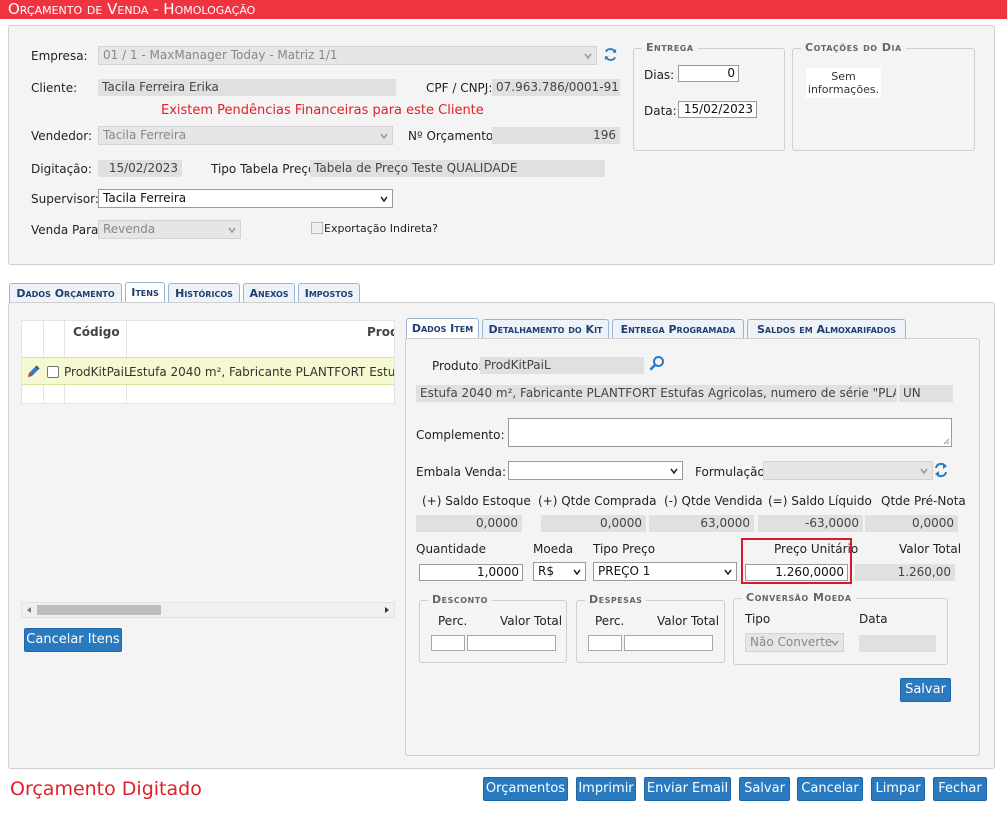  Describe the element at coordinates (265, 169) in the screenshot. I see `tipo-tabela-label: Tipo Tabela Preço:` at that location.